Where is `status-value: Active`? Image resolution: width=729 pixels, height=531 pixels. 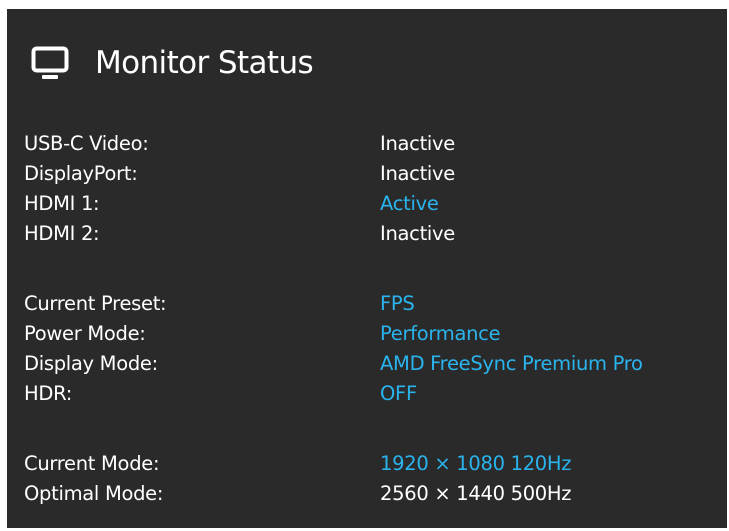
status-value: Active is located at coordinates (409, 203).